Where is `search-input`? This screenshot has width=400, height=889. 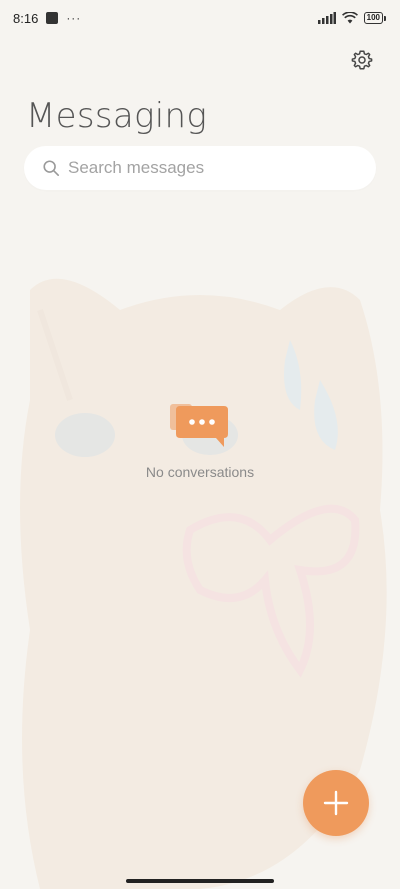
search-input is located at coordinates (208, 168).